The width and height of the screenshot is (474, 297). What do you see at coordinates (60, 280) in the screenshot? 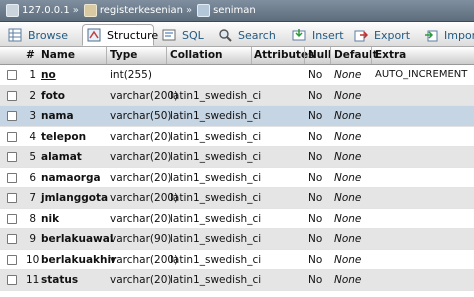
I see `column-name: status` at bounding box center [60, 280].